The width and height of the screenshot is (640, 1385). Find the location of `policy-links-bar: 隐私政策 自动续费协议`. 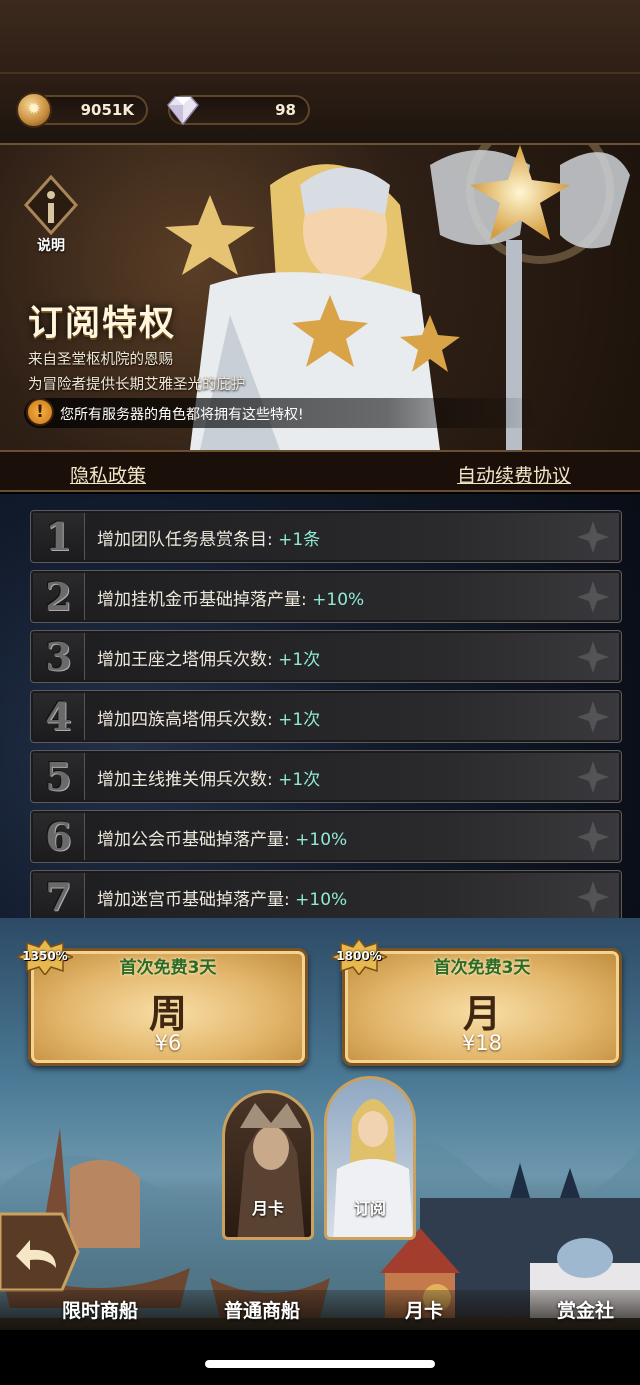

policy-links-bar: 隐私政策 自动续费协议 is located at coordinates (320, 471).